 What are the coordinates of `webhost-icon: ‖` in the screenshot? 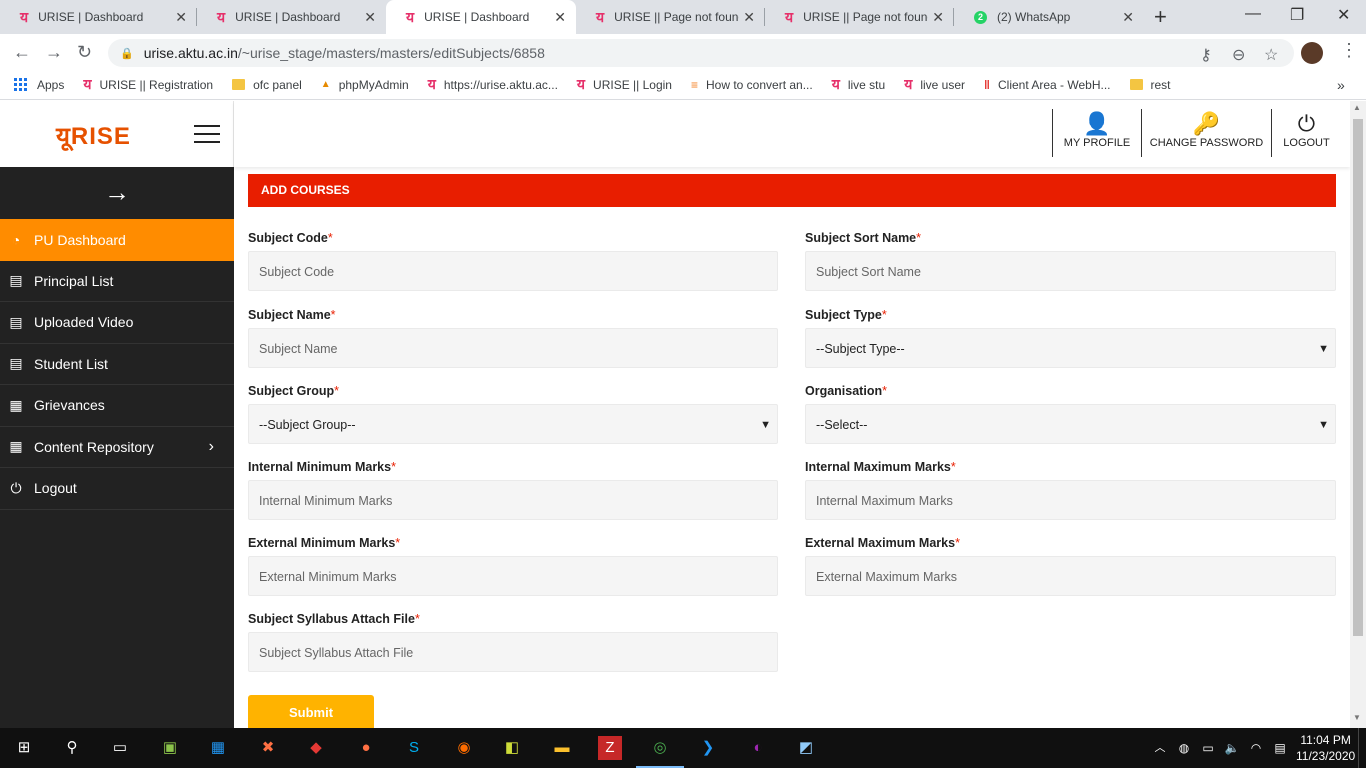 It's located at (987, 84).